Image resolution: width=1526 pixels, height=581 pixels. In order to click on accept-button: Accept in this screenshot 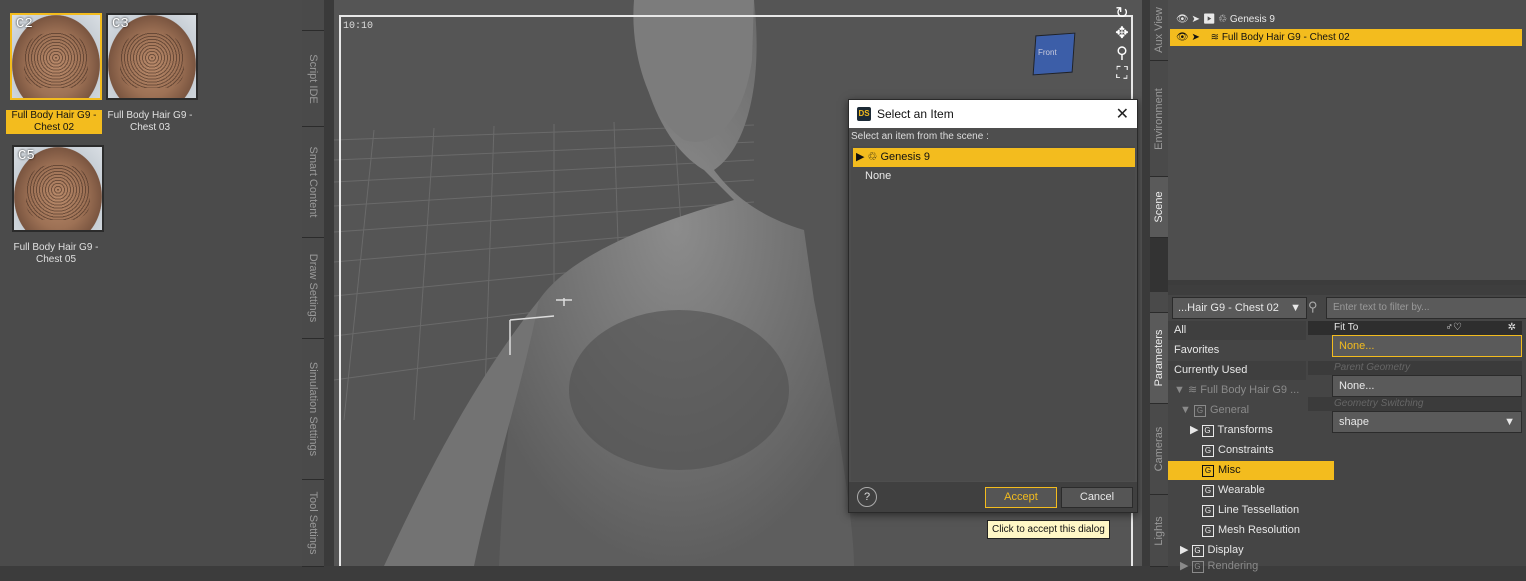, I will do `click(1021, 497)`.